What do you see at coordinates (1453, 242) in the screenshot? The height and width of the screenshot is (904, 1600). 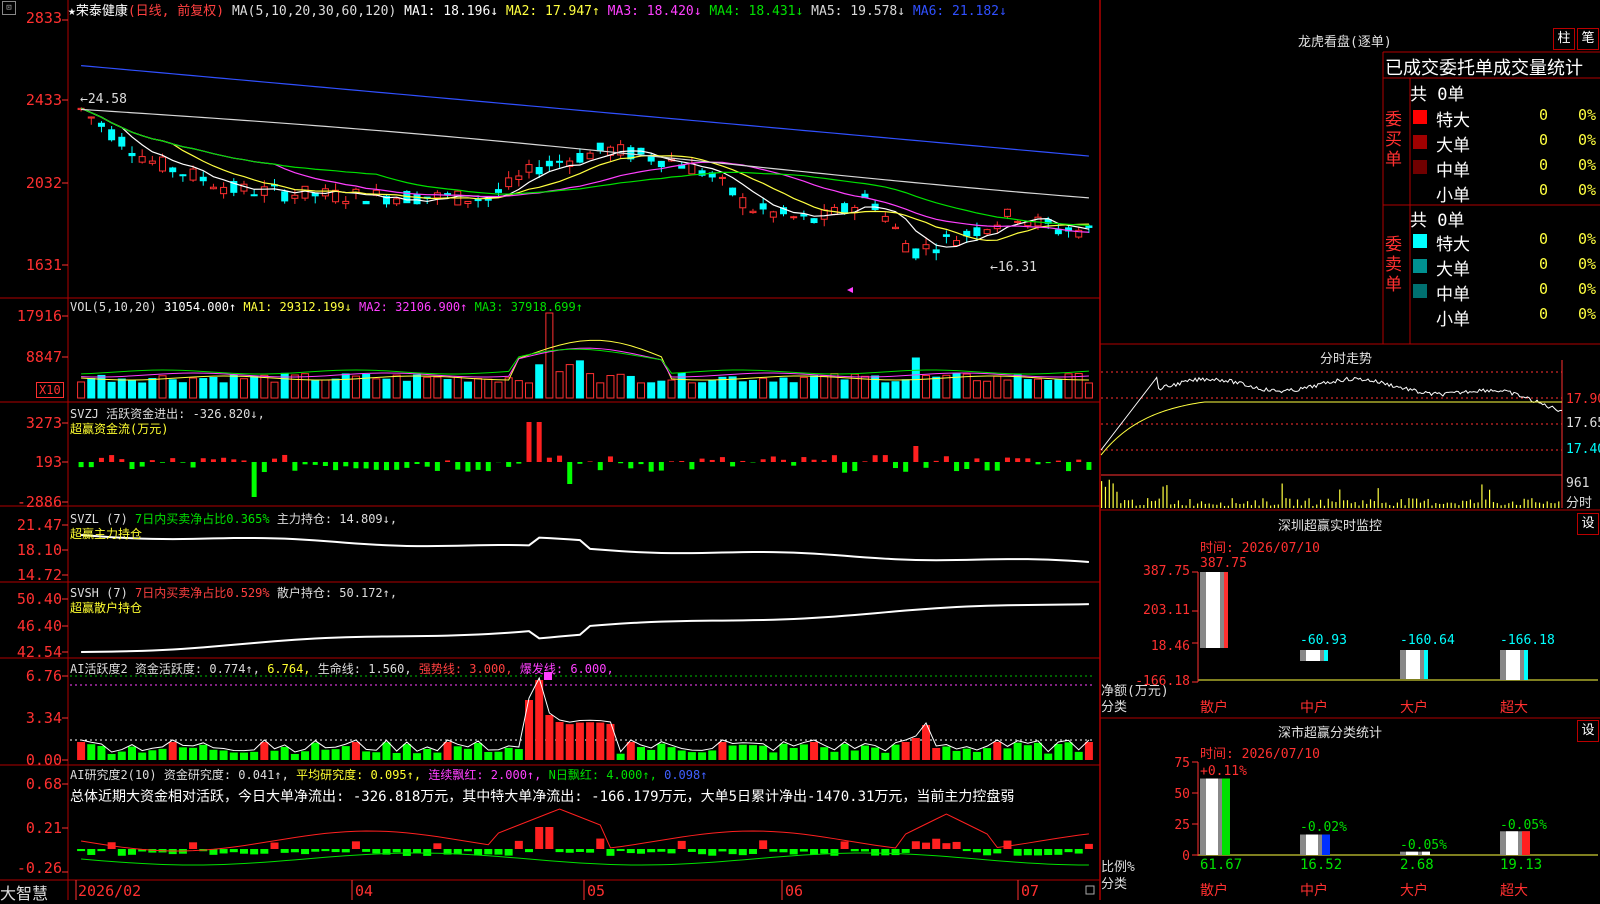 I see `sell-row-name: 特大` at bounding box center [1453, 242].